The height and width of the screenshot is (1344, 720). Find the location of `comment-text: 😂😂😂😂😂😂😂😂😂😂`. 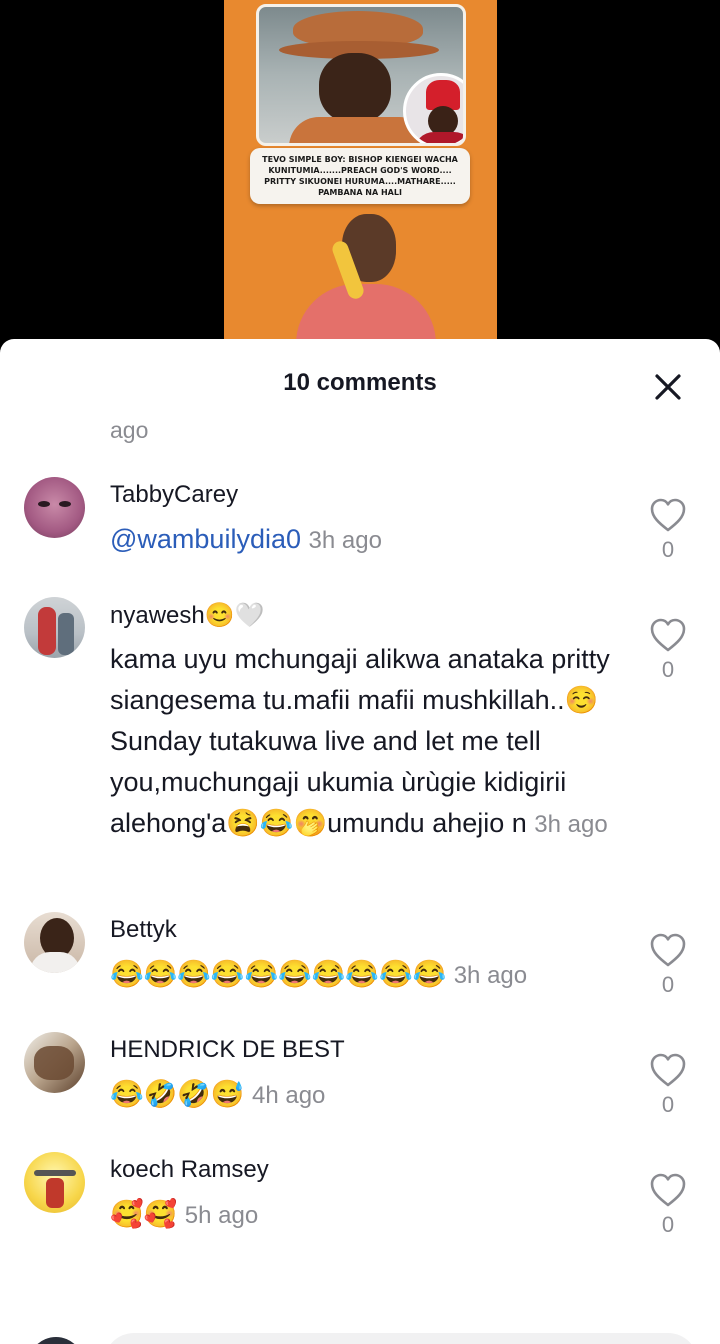

comment-text: 😂😂😂😂😂😂😂😂😂😂 is located at coordinates (278, 974).